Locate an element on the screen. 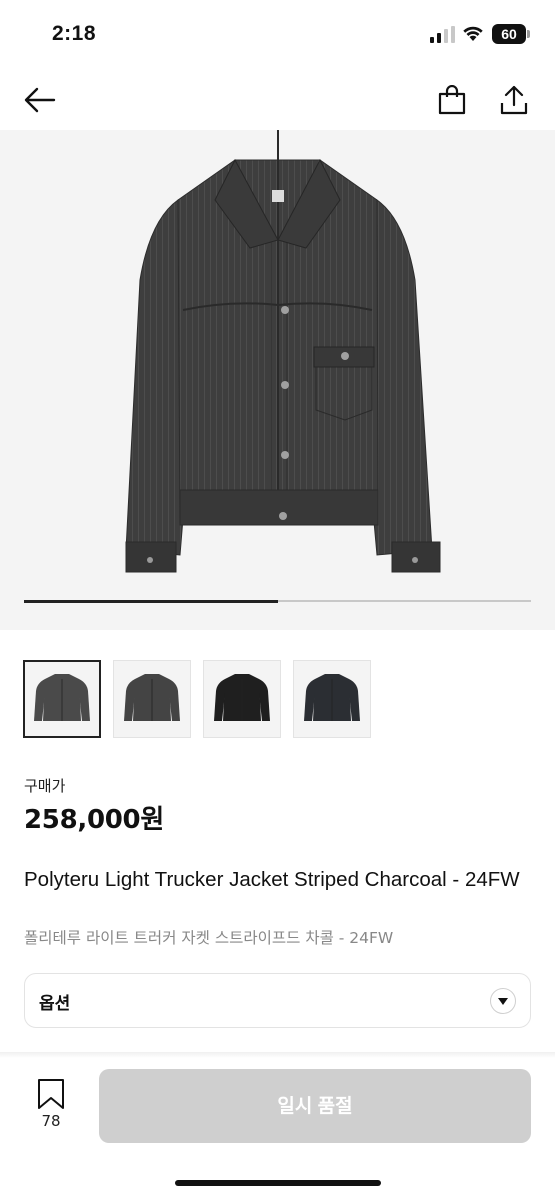 This screenshot has width=555, height=1200. cart-button is located at coordinates (452, 100).